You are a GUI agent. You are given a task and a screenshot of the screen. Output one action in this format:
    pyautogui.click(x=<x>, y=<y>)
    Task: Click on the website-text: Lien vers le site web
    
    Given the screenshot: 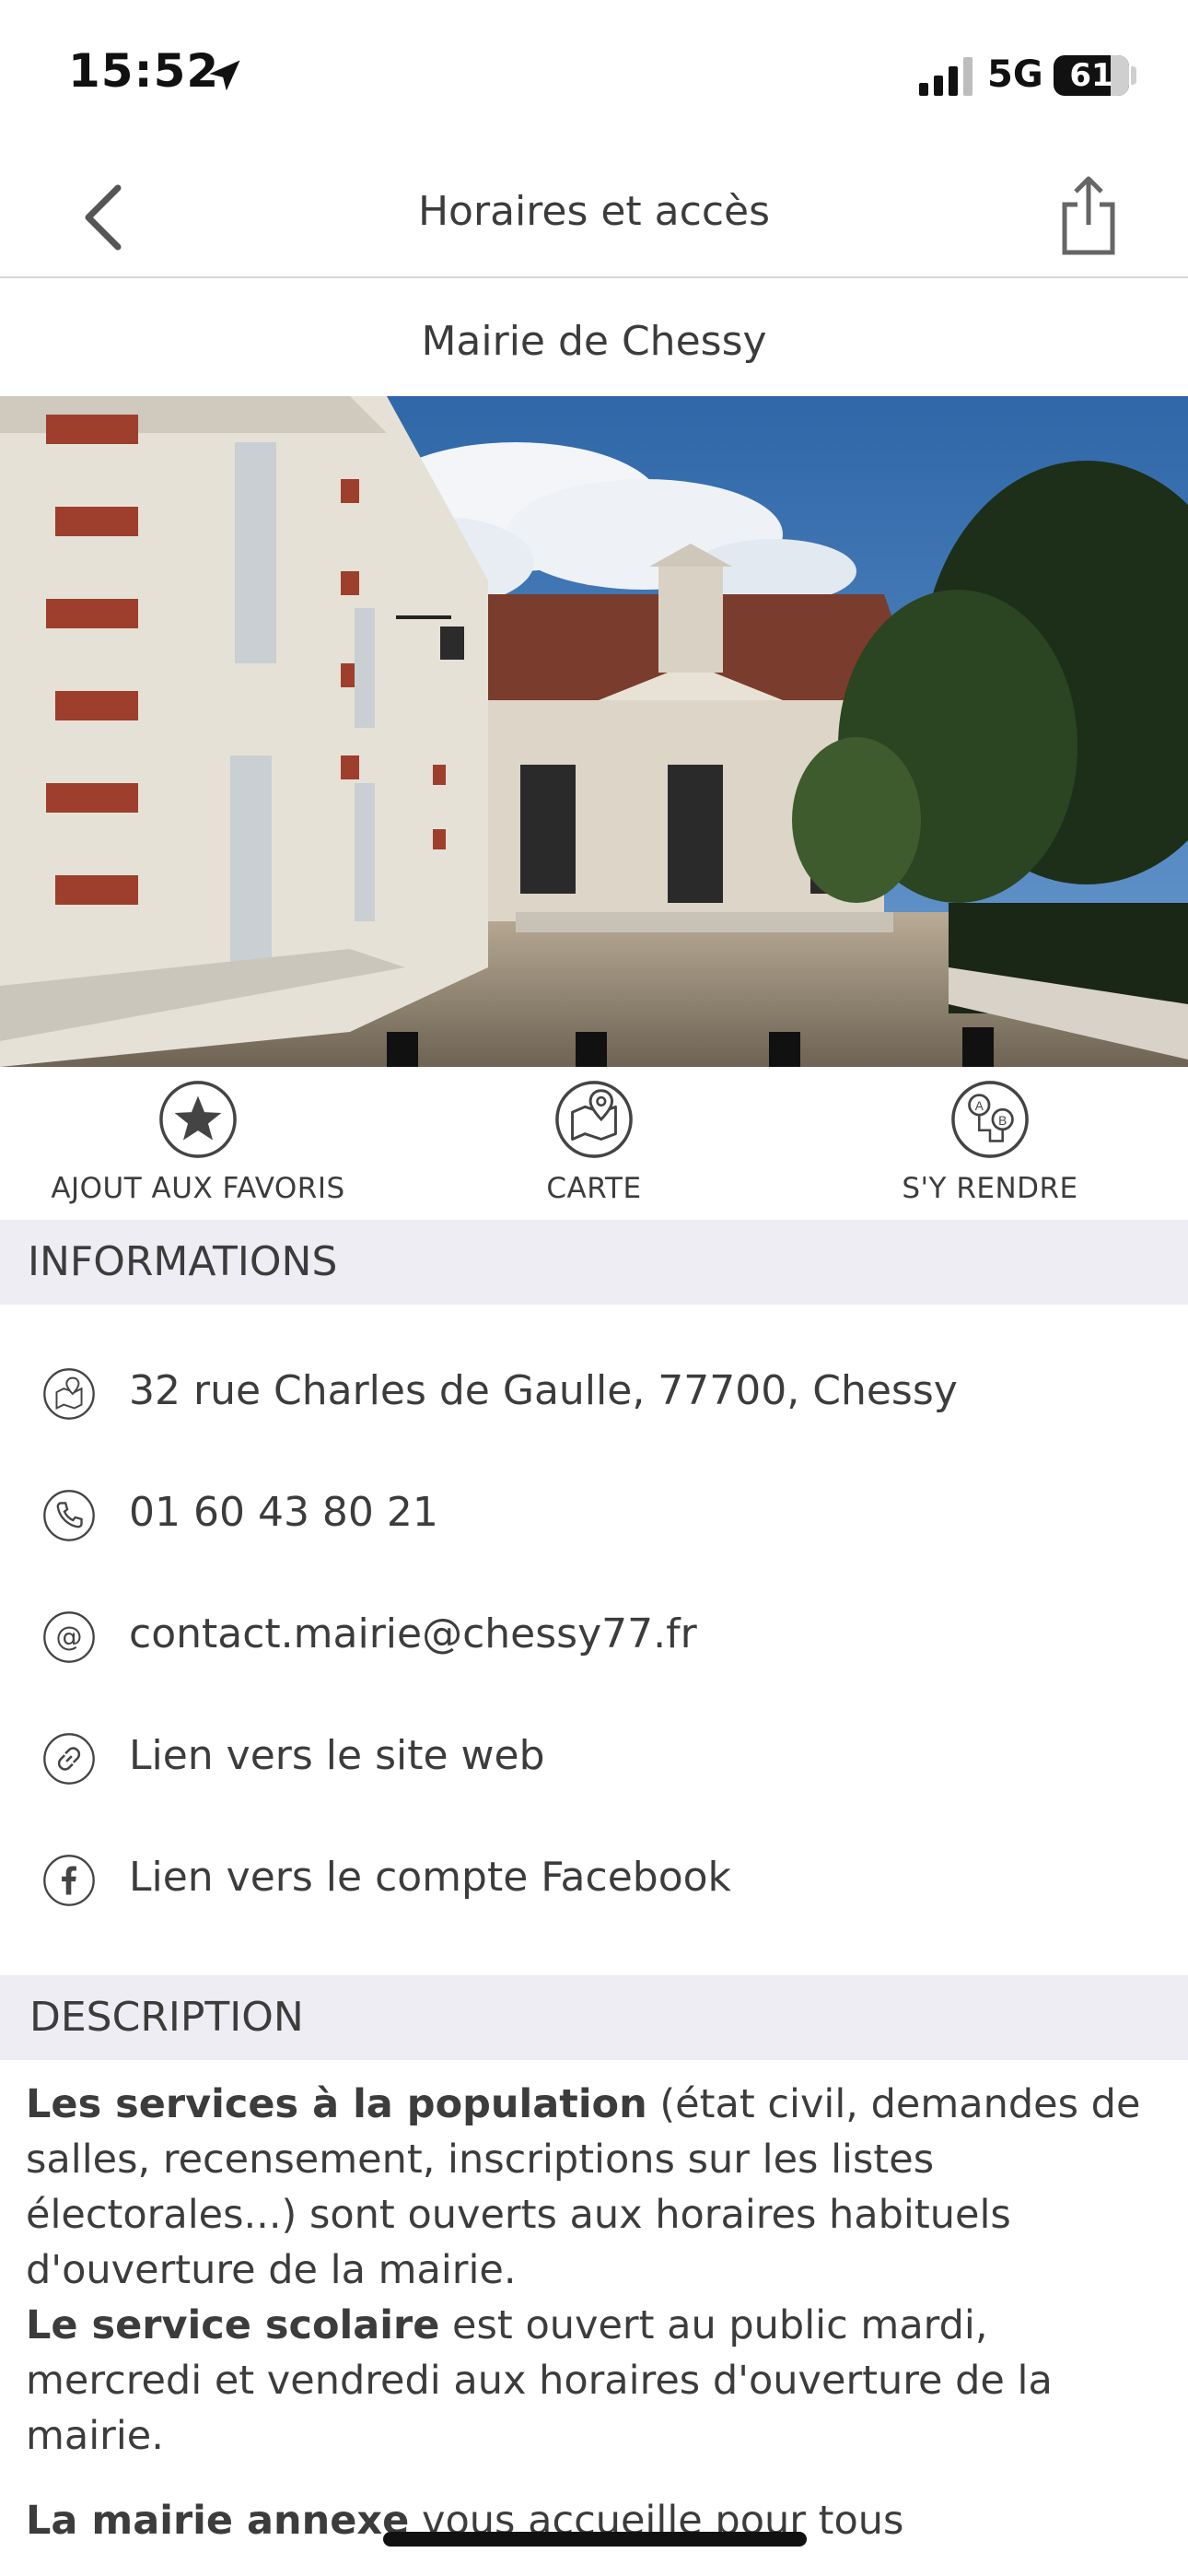 What is the action you would take?
    pyautogui.click(x=337, y=1755)
    